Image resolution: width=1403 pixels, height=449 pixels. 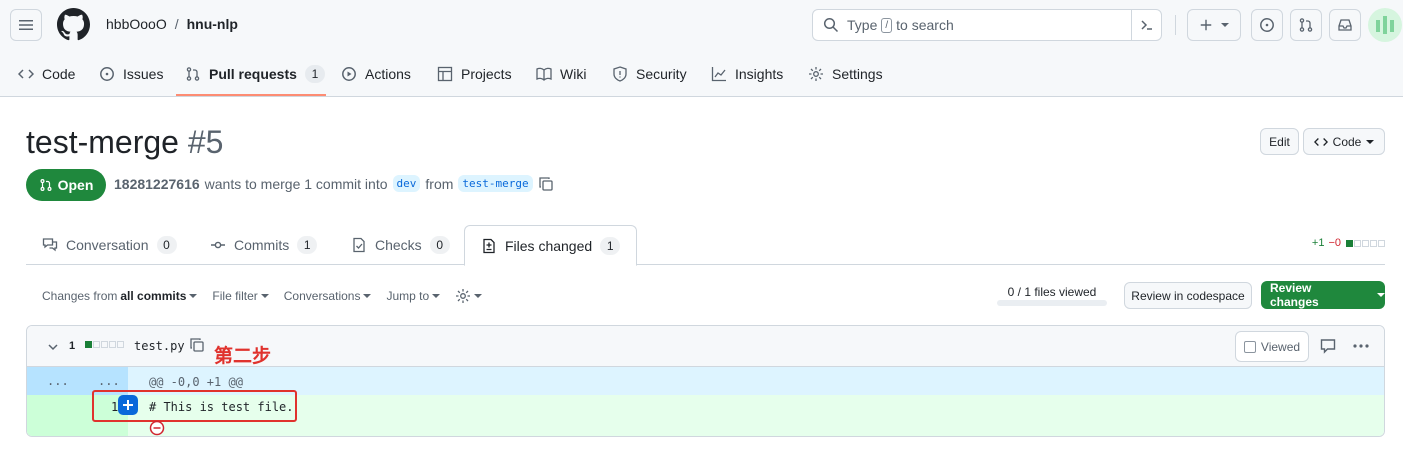 What do you see at coordinates (1385, 25) in the screenshot?
I see `user-avatar` at bounding box center [1385, 25].